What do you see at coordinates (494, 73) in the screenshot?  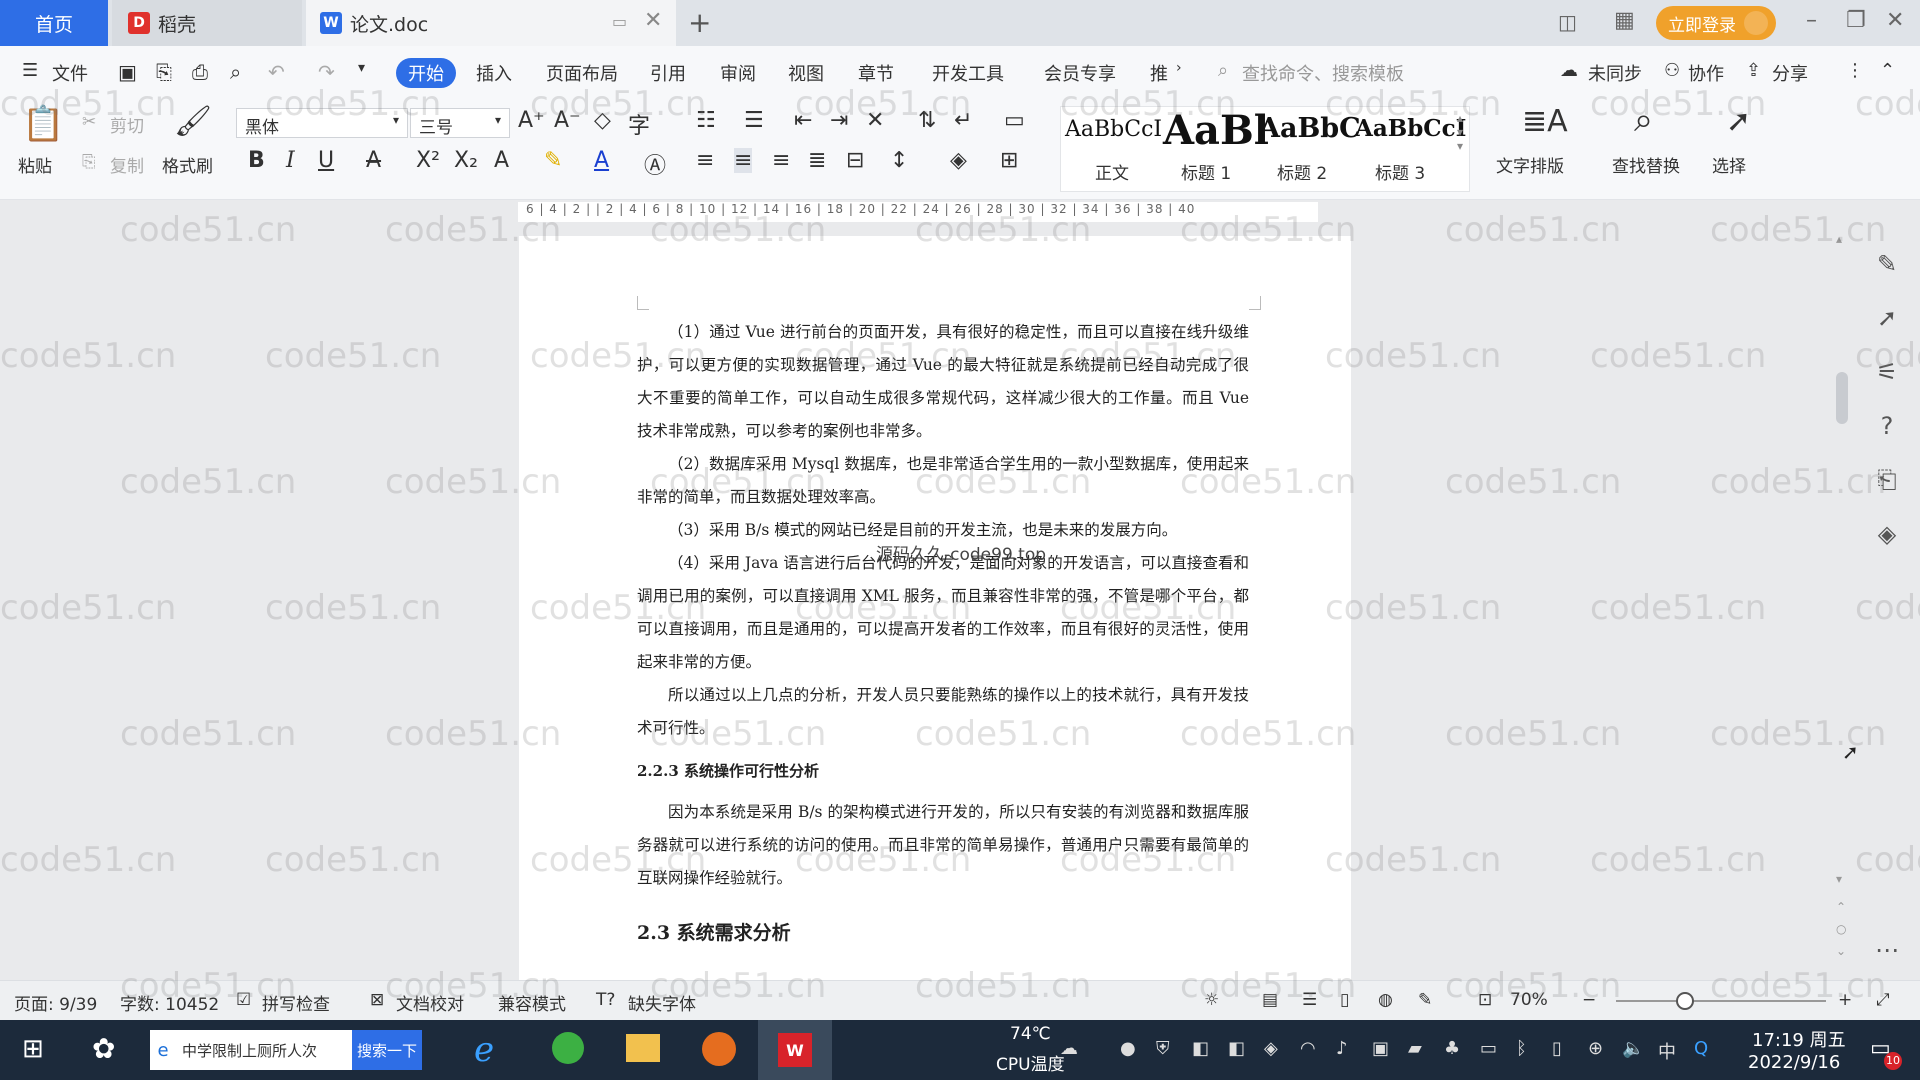 I see `menu-insert: 插入` at bounding box center [494, 73].